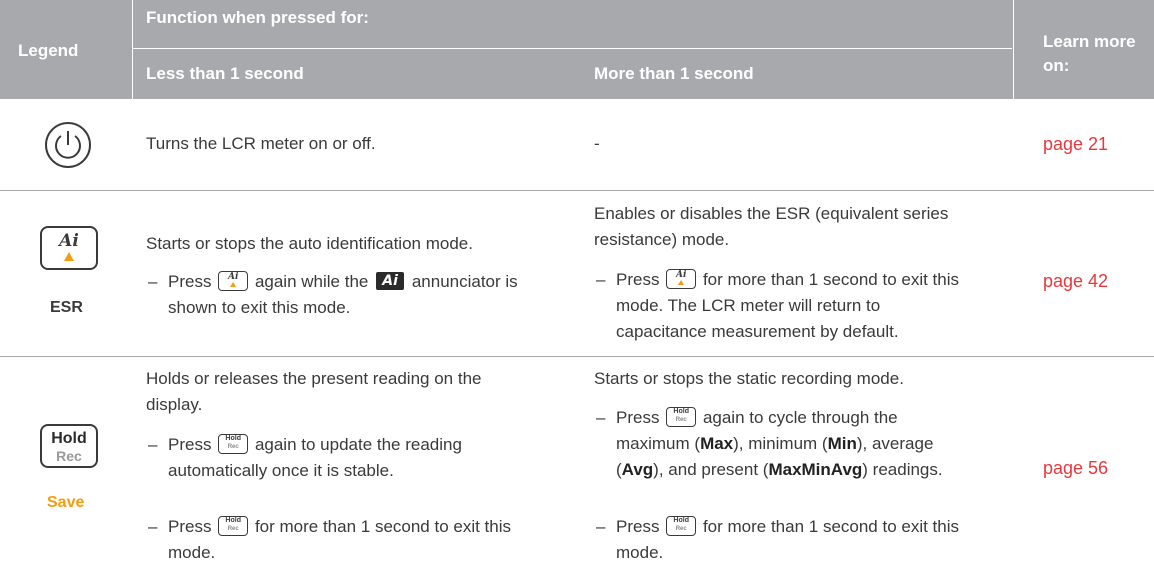 This screenshot has height=580, width=1154. I want to click on row1-more: -, so click(597, 143).